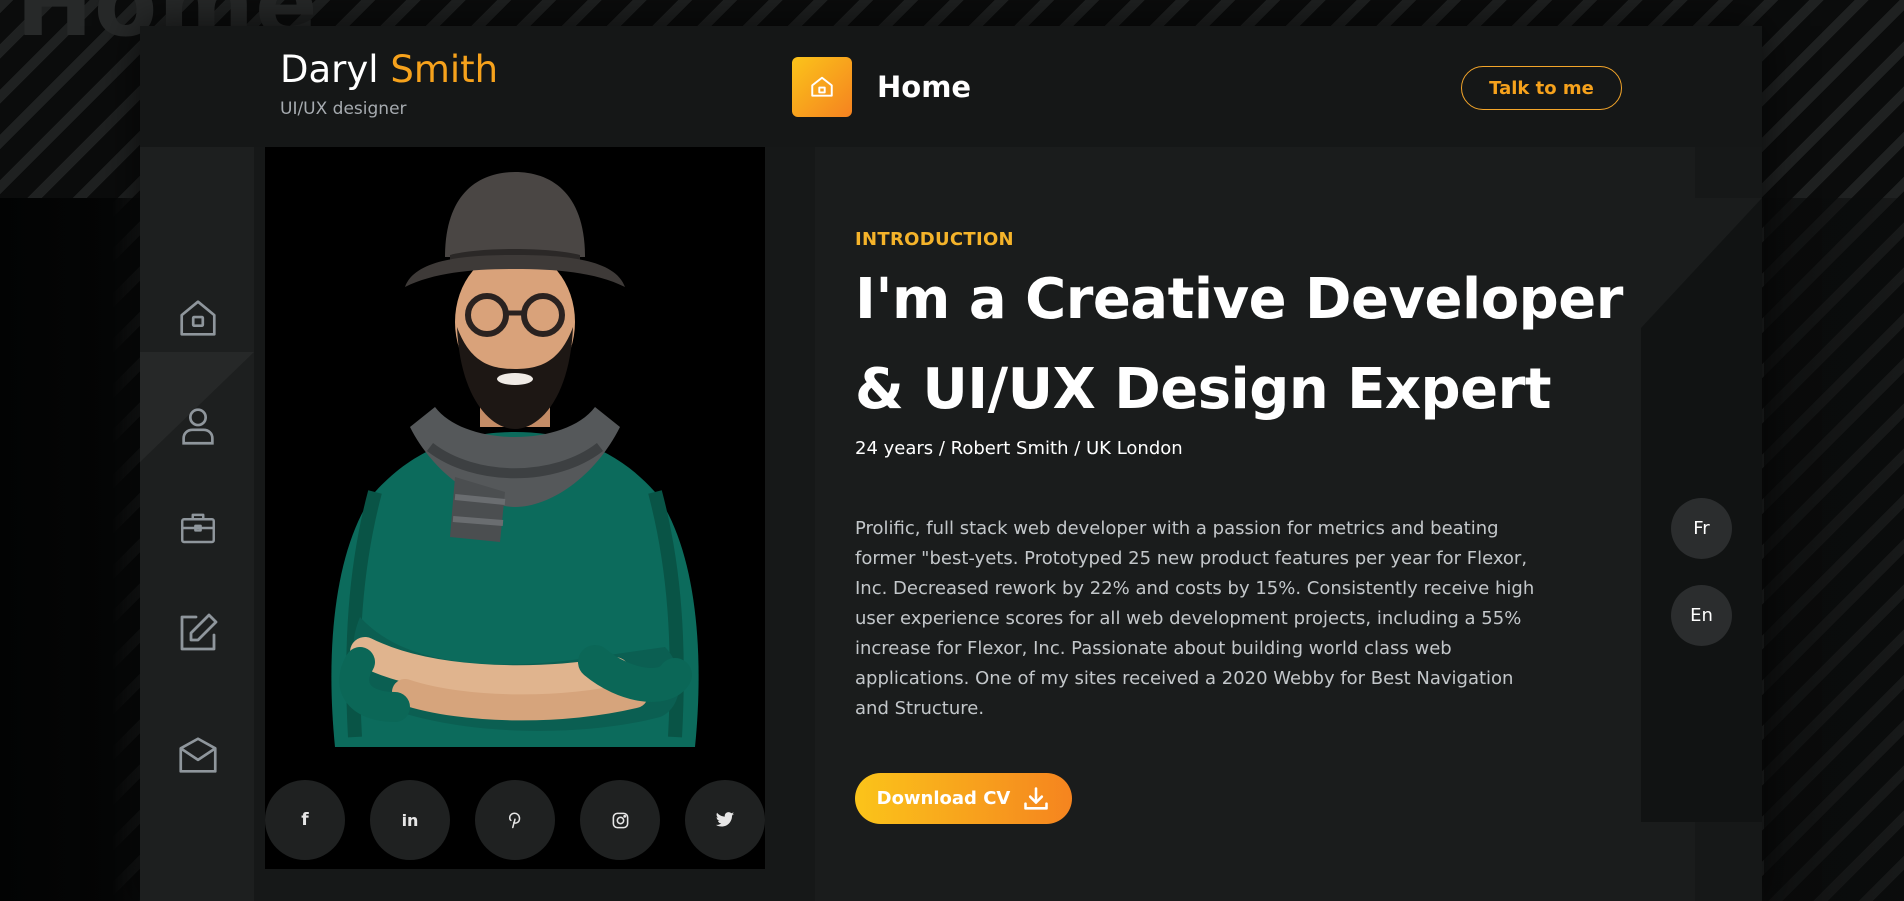  Describe the element at coordinates (1541, 88) in the screenshot. I see `talk-to-me-button: Talk to me` at that location.